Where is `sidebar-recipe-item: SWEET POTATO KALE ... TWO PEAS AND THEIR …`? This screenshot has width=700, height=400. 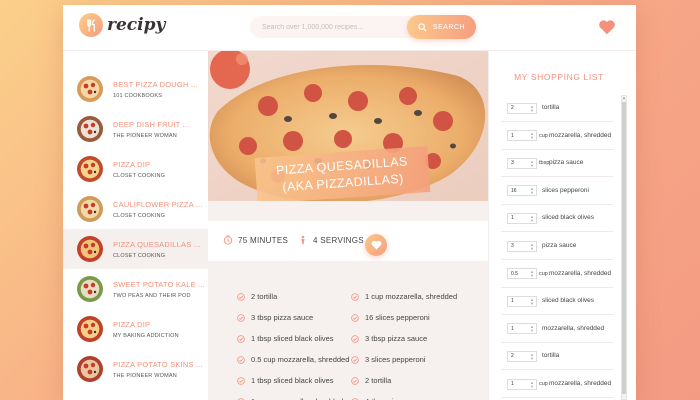
sidebar-recipe-item: SWEET POTATO KALE ... TWO PEAS AND THEIR … is located at coordinates (137, 289).